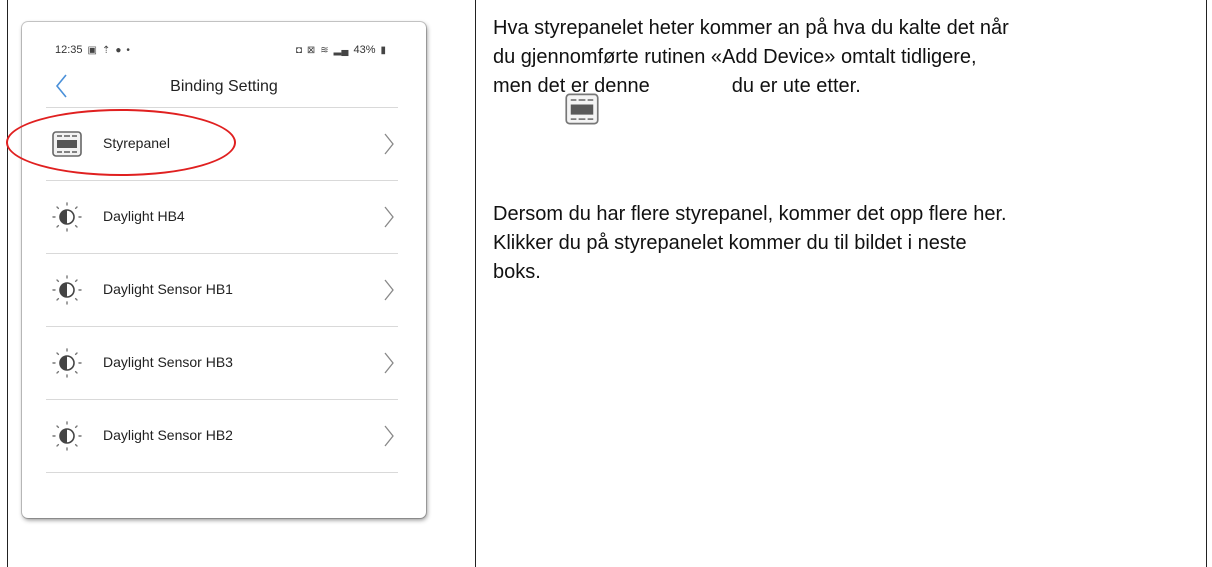  What do you see at coordinates (222, 216) in the screenshot?
I see `list-item-daylight-hb4: Daylight HB4` at bounding box center [222, 216].